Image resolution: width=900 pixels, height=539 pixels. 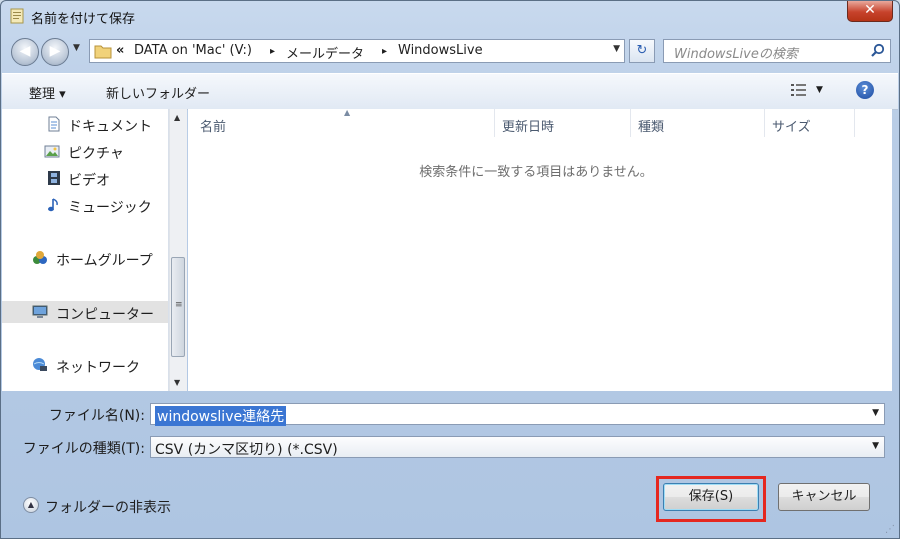 I want to click on change-view-icon, so click(x=799, y=90).